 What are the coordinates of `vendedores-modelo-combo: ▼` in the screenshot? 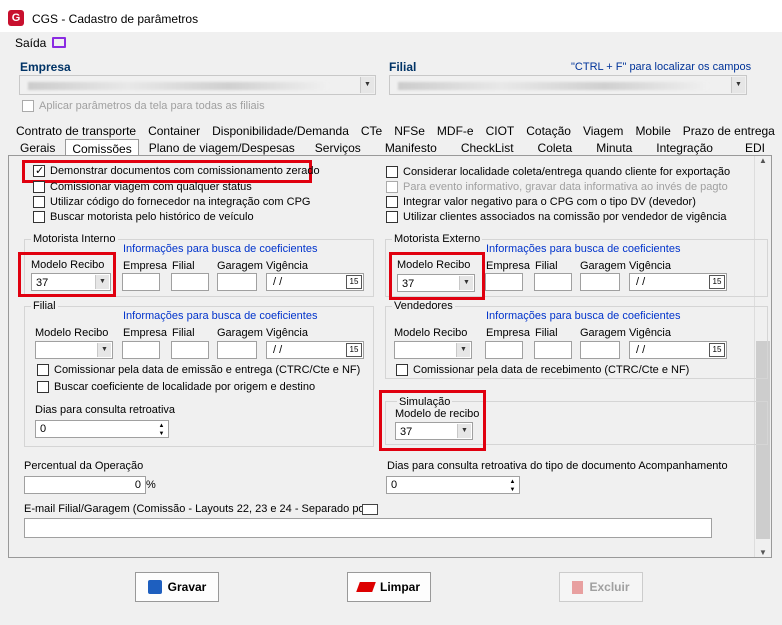 It's located at (433, 350).